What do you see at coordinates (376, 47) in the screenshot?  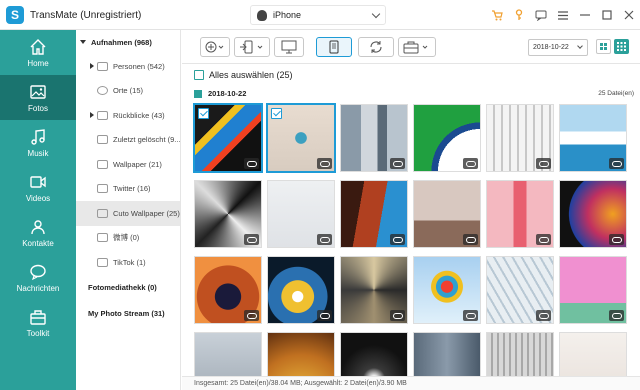 I see `convert-button` at bounding box center [376, 47].